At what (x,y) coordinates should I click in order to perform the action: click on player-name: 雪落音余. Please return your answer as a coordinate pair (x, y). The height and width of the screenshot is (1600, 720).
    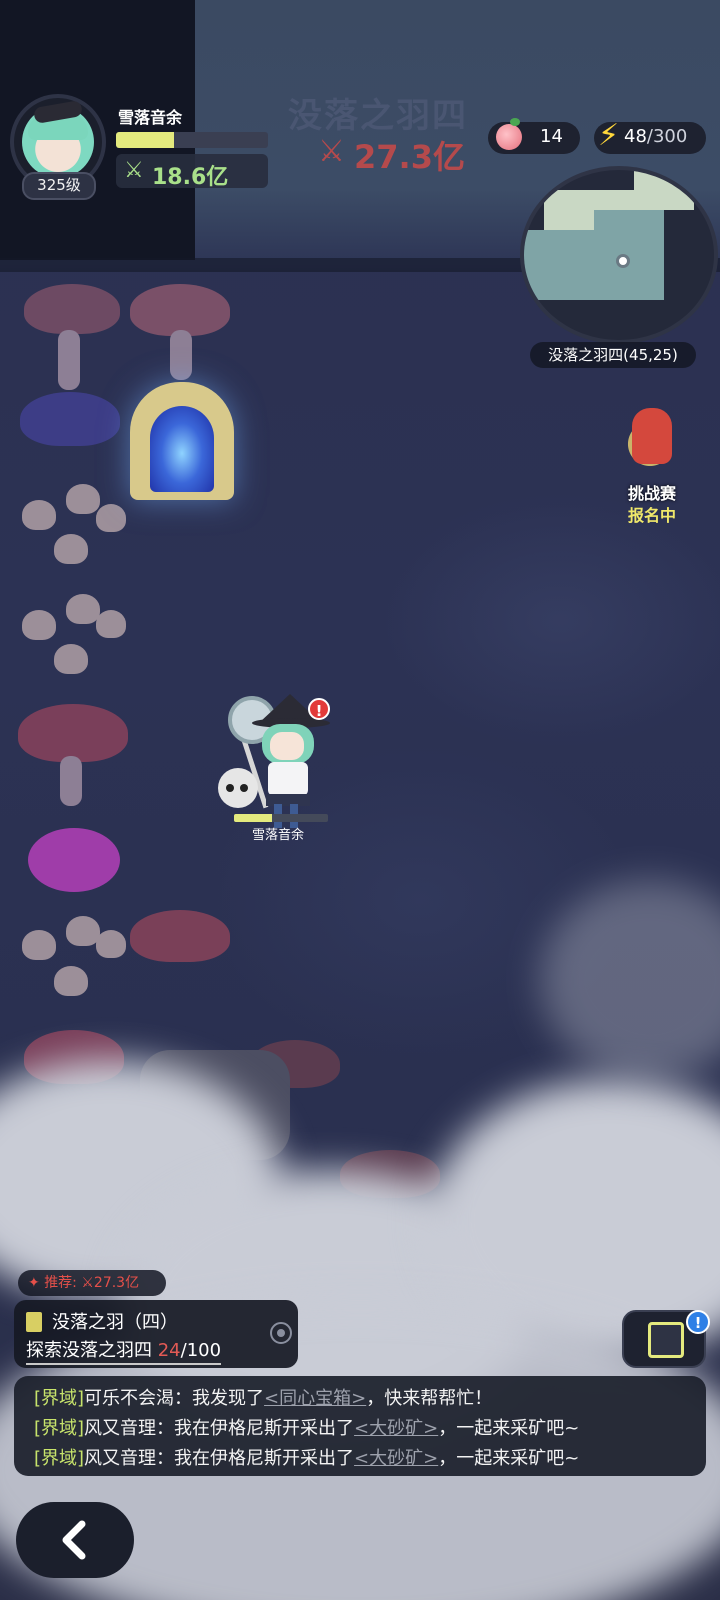
    Looking at the image, I should click on (150, 117).